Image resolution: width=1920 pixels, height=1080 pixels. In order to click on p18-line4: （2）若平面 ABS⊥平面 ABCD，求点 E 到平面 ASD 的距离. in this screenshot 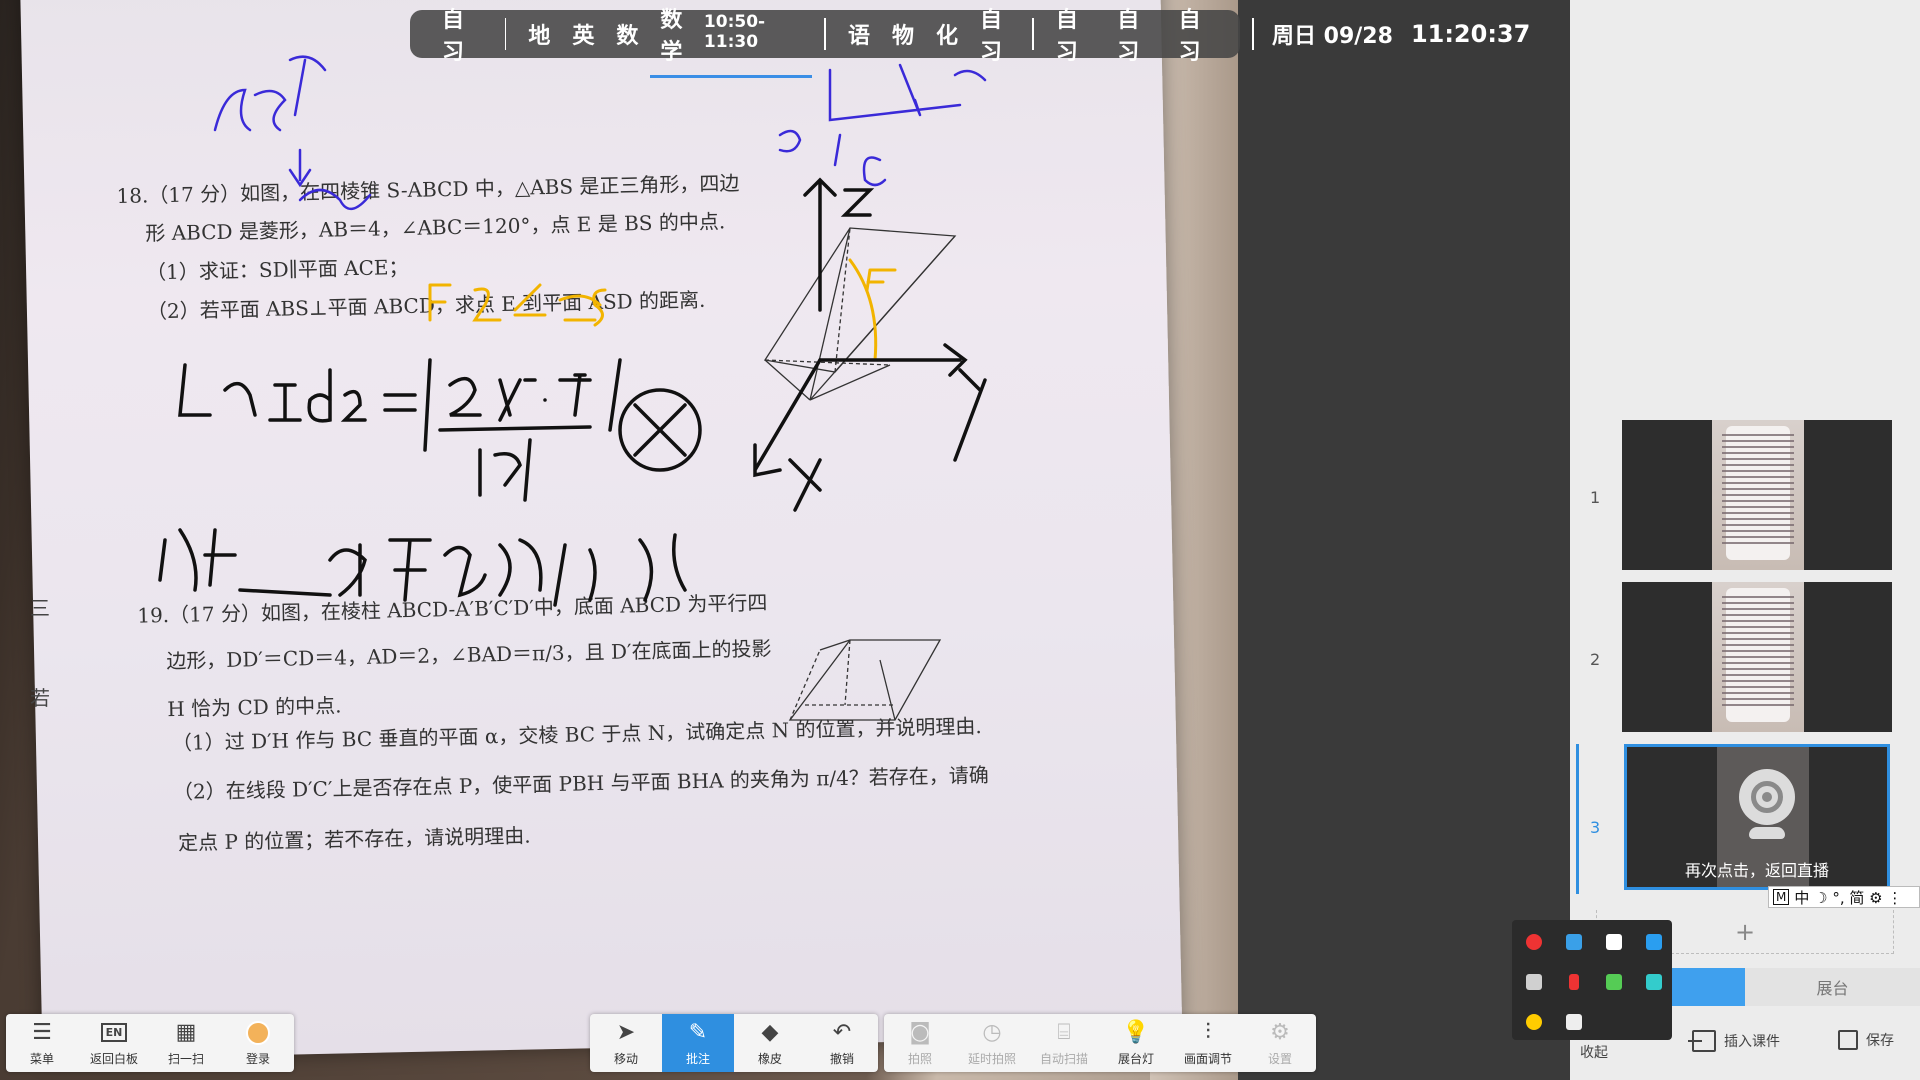, I will do `click(426, 305)`.